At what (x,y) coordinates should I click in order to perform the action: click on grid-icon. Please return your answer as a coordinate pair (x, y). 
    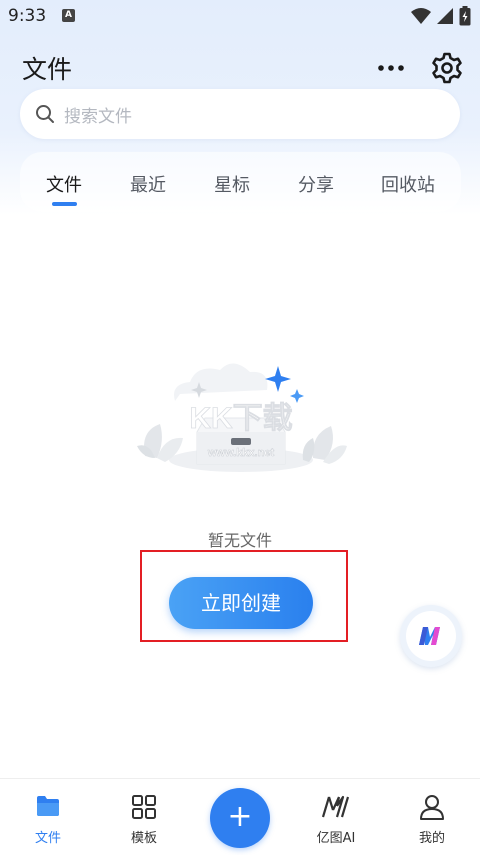
    Looking at the image, I should click on (144, 807).